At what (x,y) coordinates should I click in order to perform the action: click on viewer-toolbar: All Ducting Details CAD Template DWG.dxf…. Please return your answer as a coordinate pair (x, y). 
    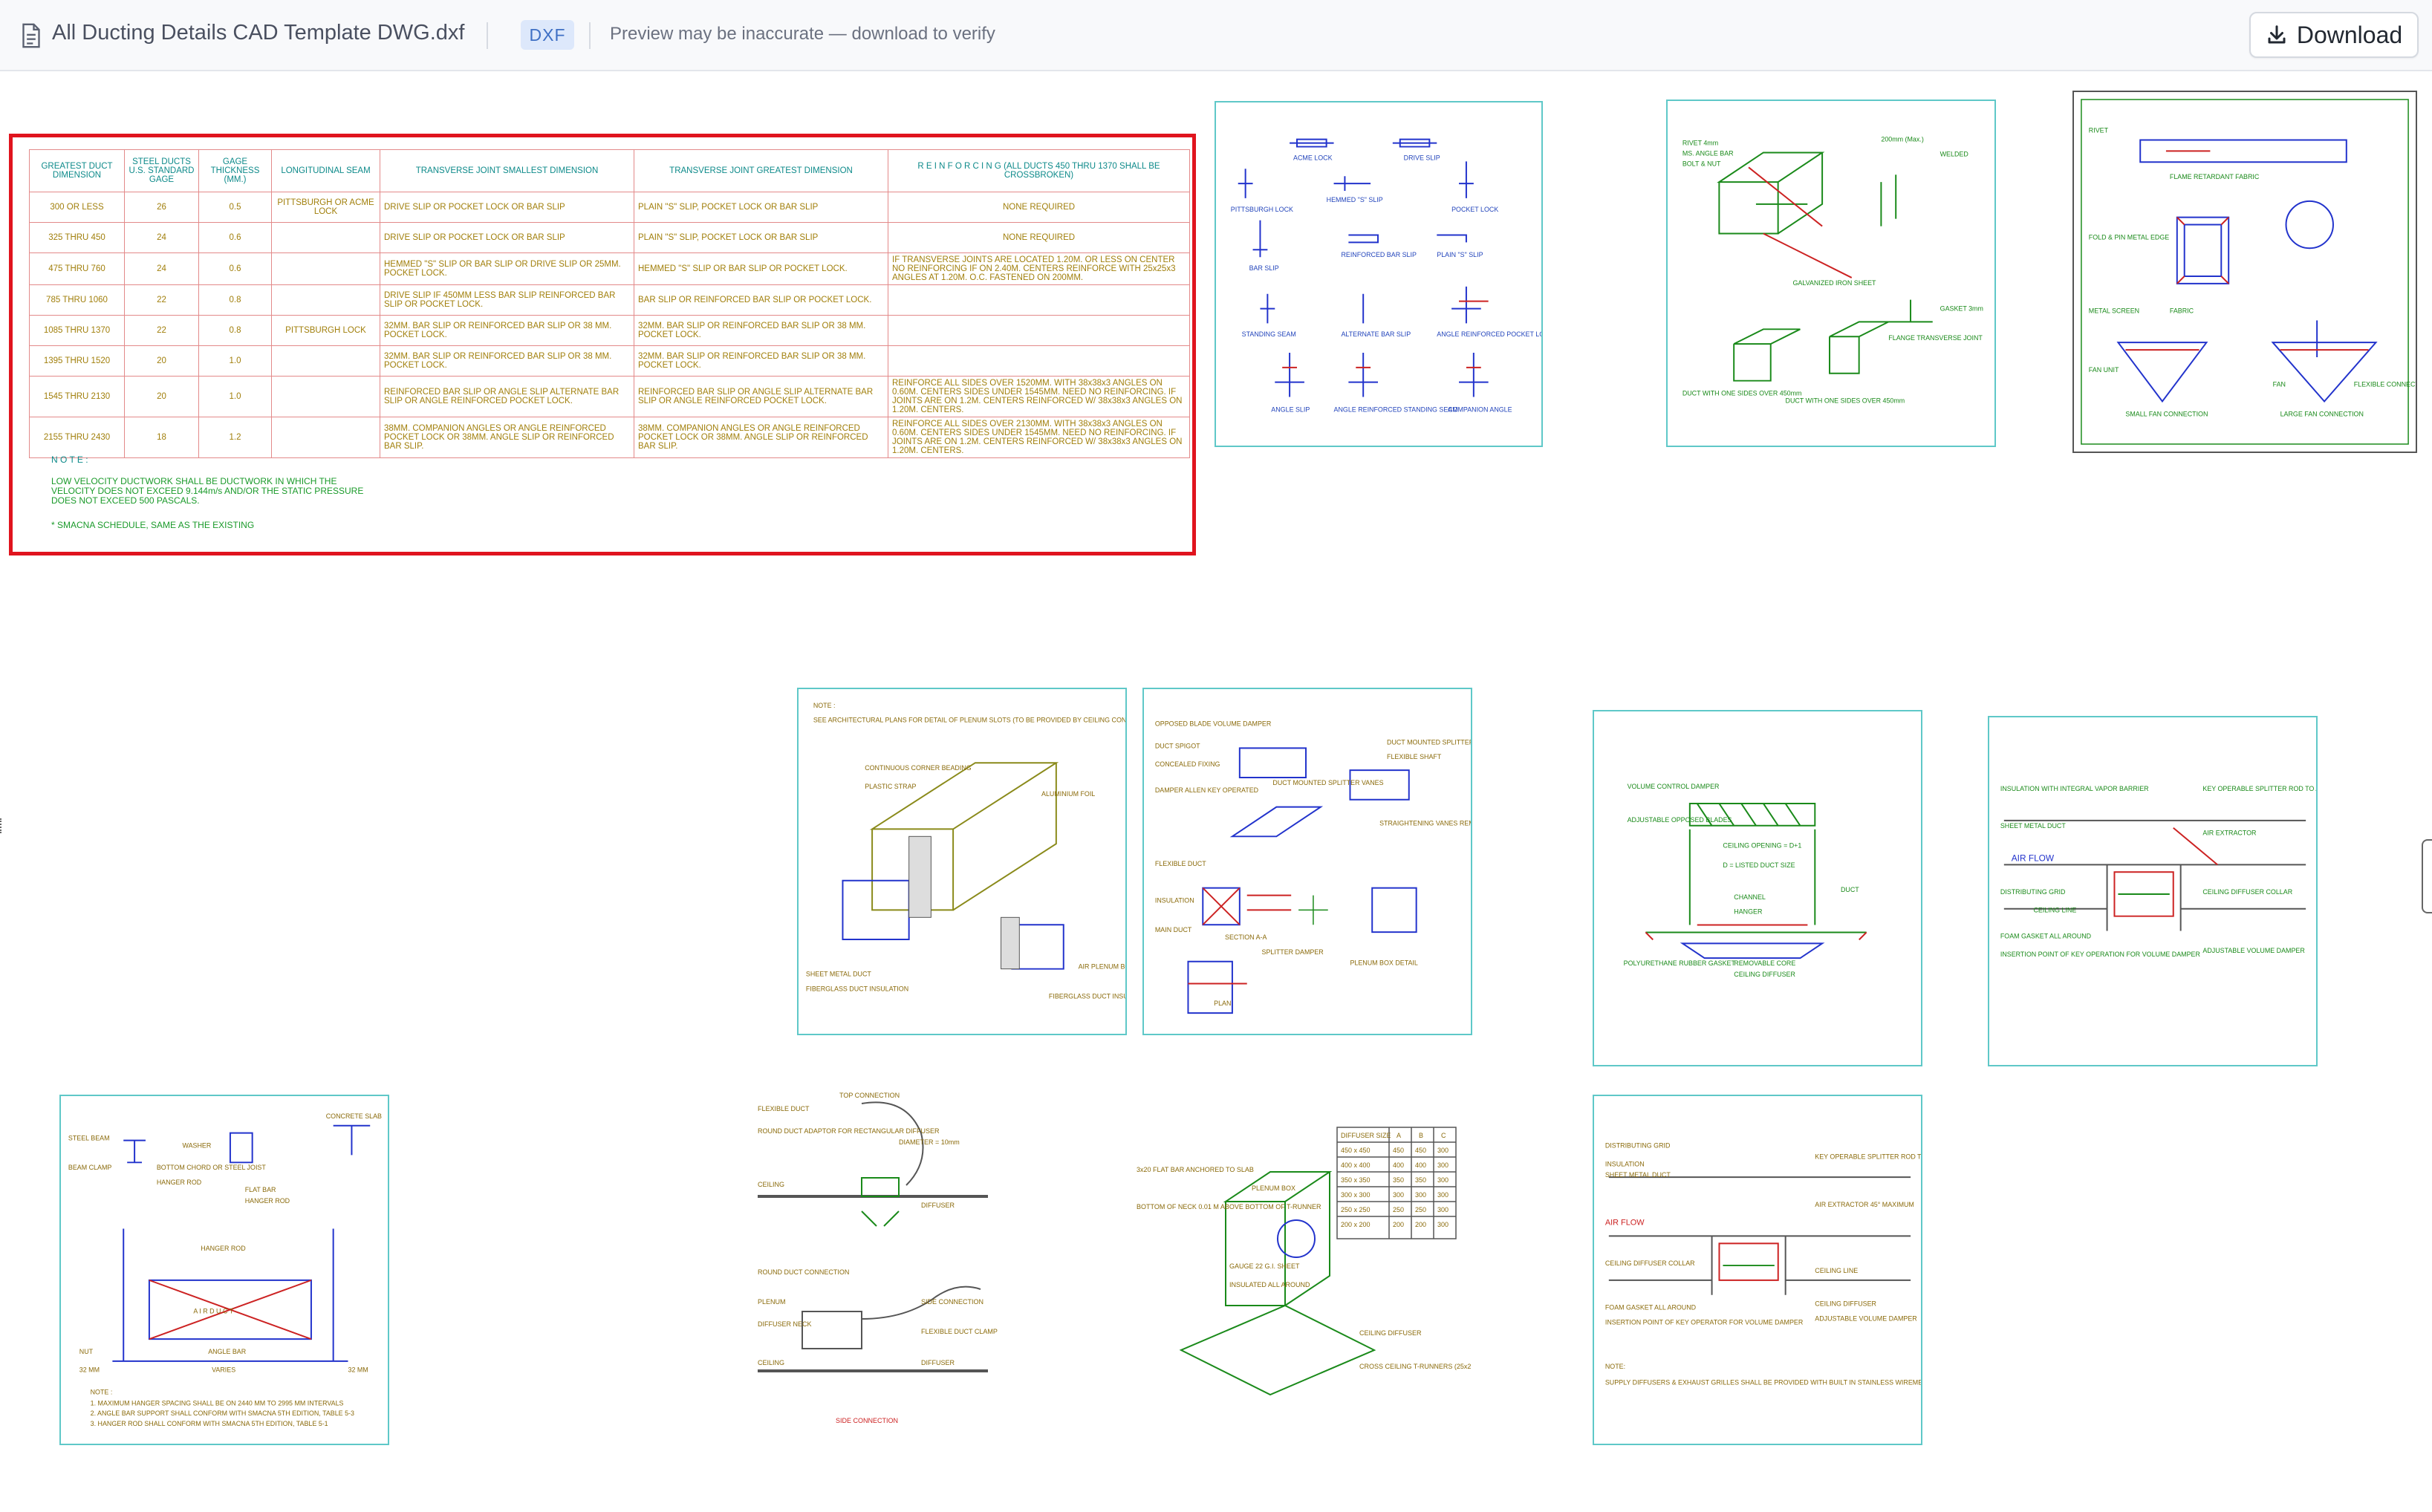
    Looking at the image, I should click on (1216, 35).